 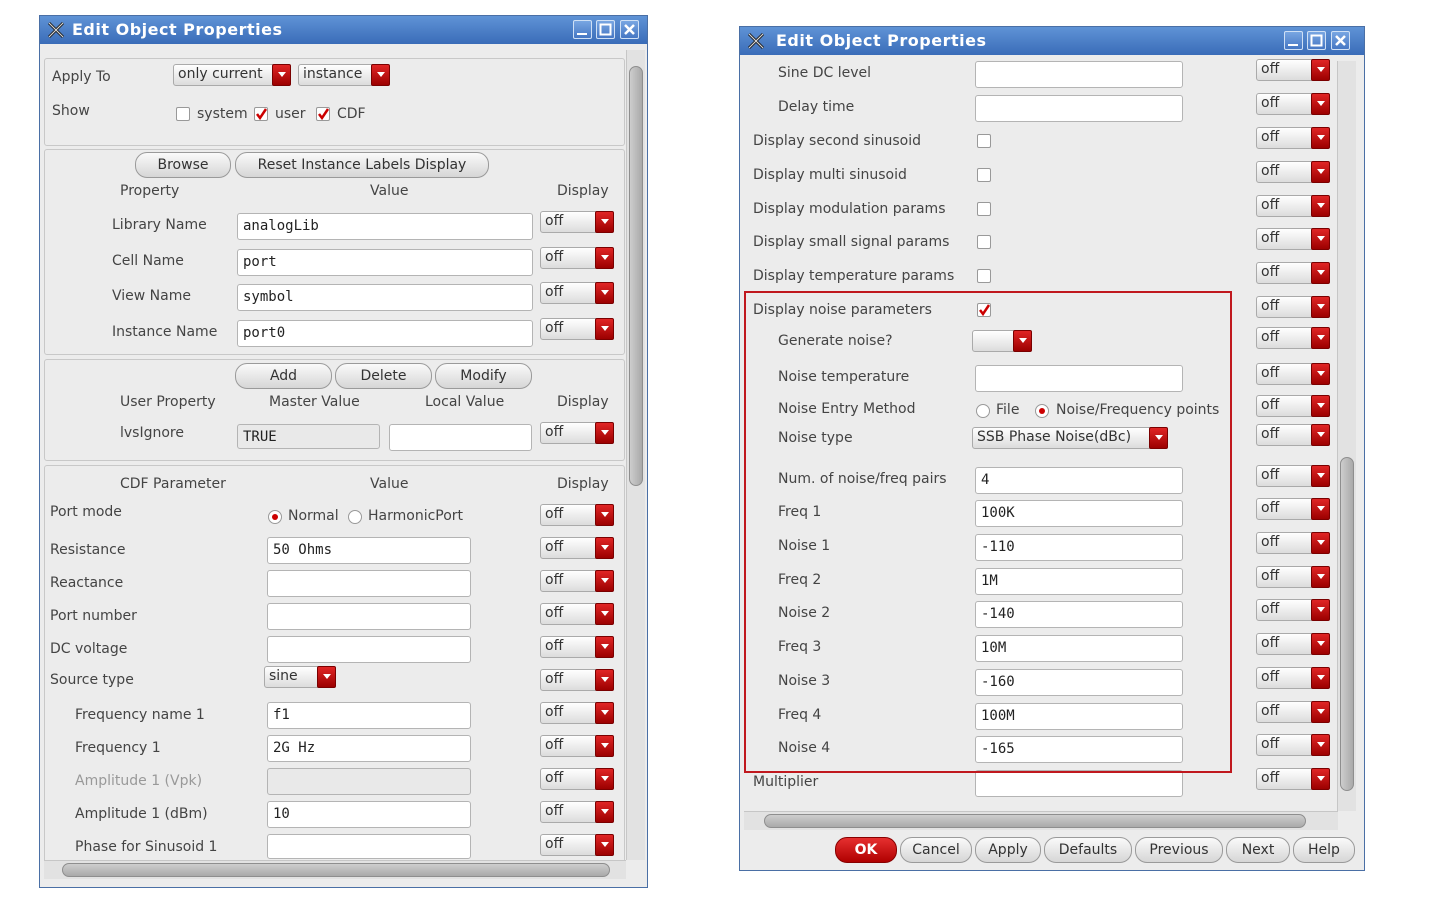 I want to click on apply-button: Apply, so click(x=1008, y=850).